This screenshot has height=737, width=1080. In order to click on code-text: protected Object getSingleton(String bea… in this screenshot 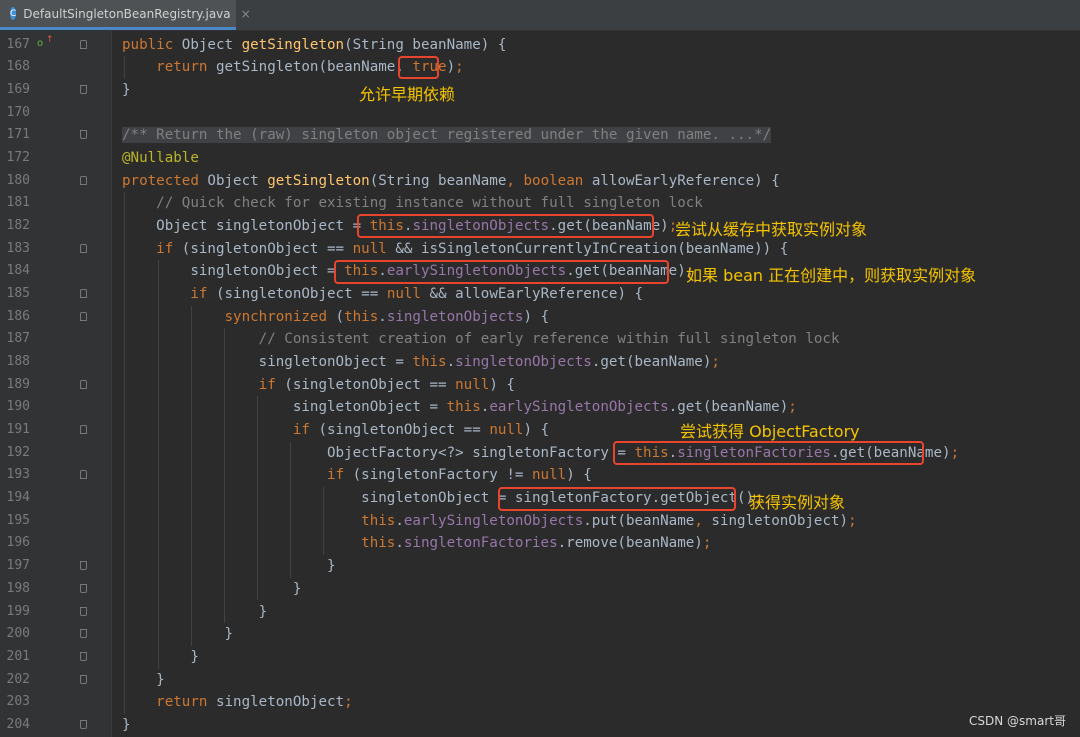, I will do `click(451, 180)`.